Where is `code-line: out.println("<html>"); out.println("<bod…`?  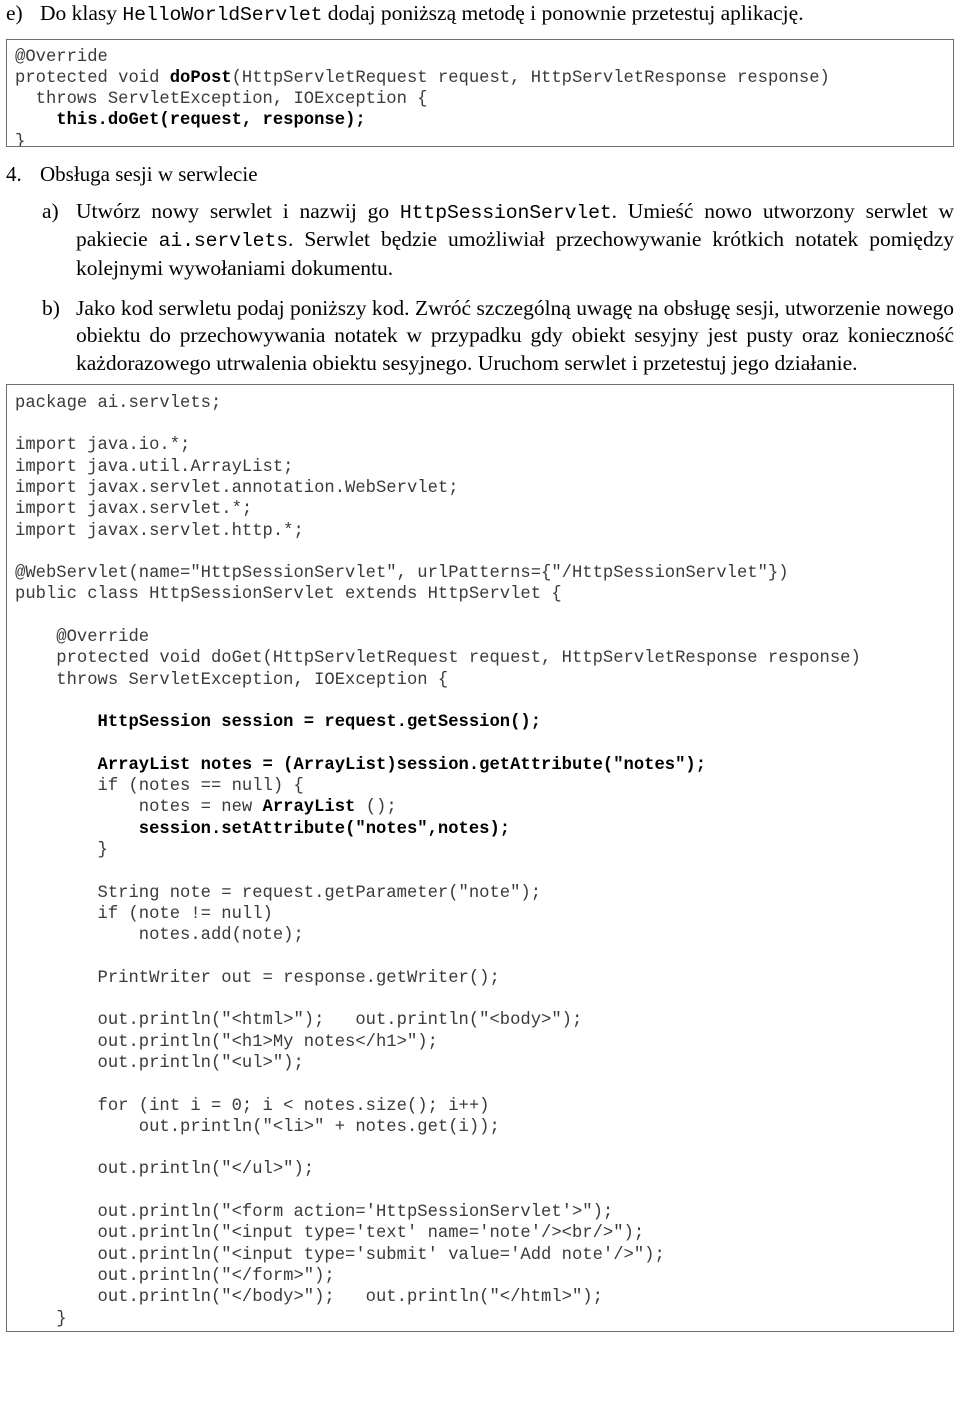
code-line: out.println("<html>"); out.println("<bod… is located at coordinates (480, 1020).